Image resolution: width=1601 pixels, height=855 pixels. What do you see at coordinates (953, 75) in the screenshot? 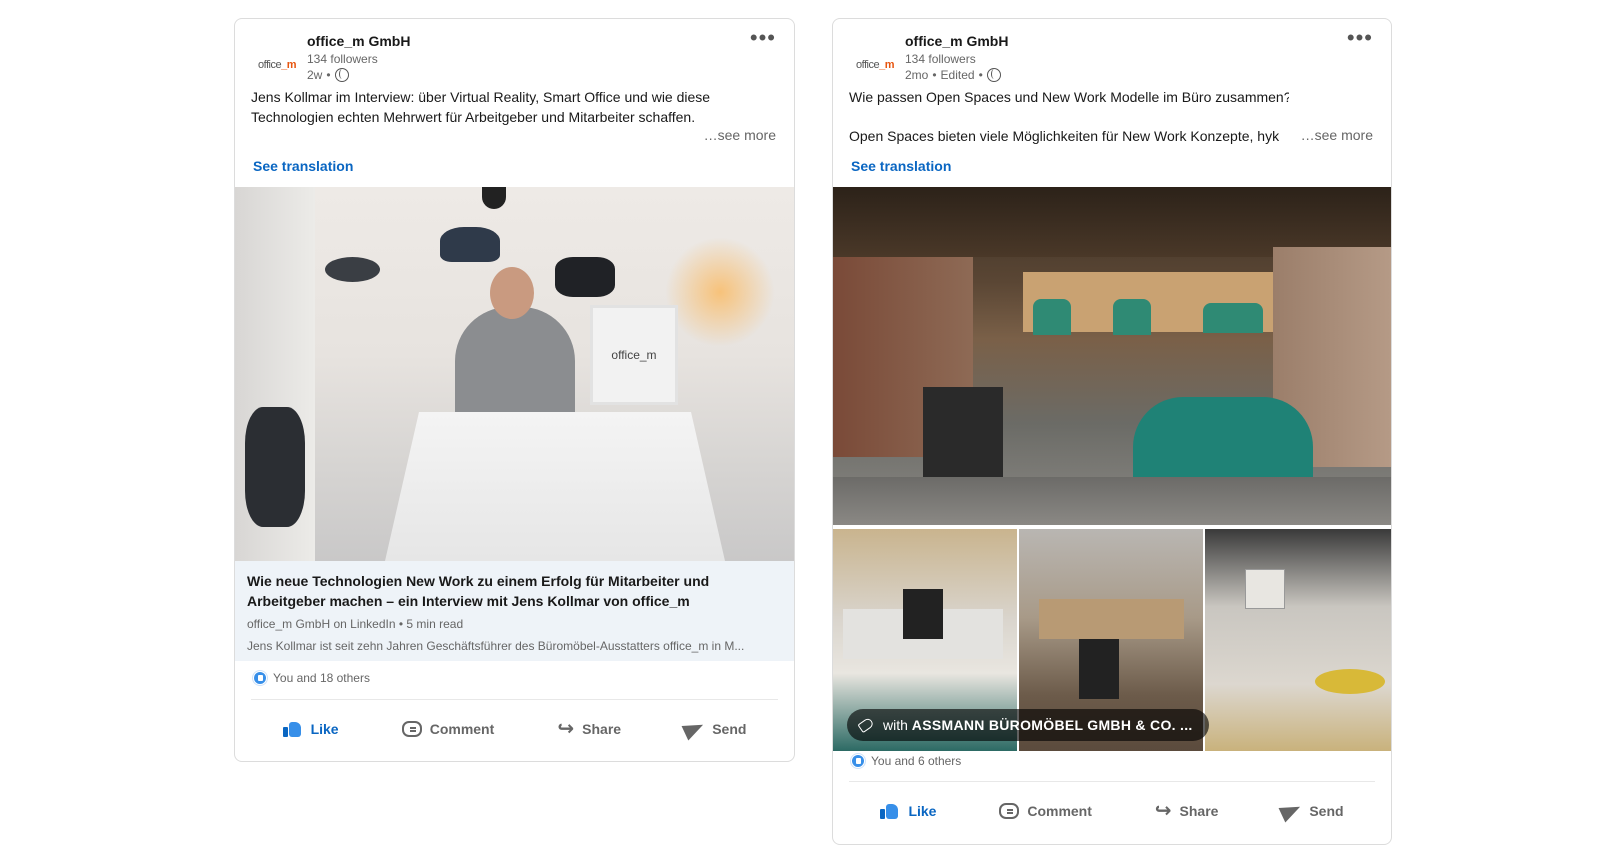
I see `post-meta: 2mo • Edited •` at bounding box center [953, 75].